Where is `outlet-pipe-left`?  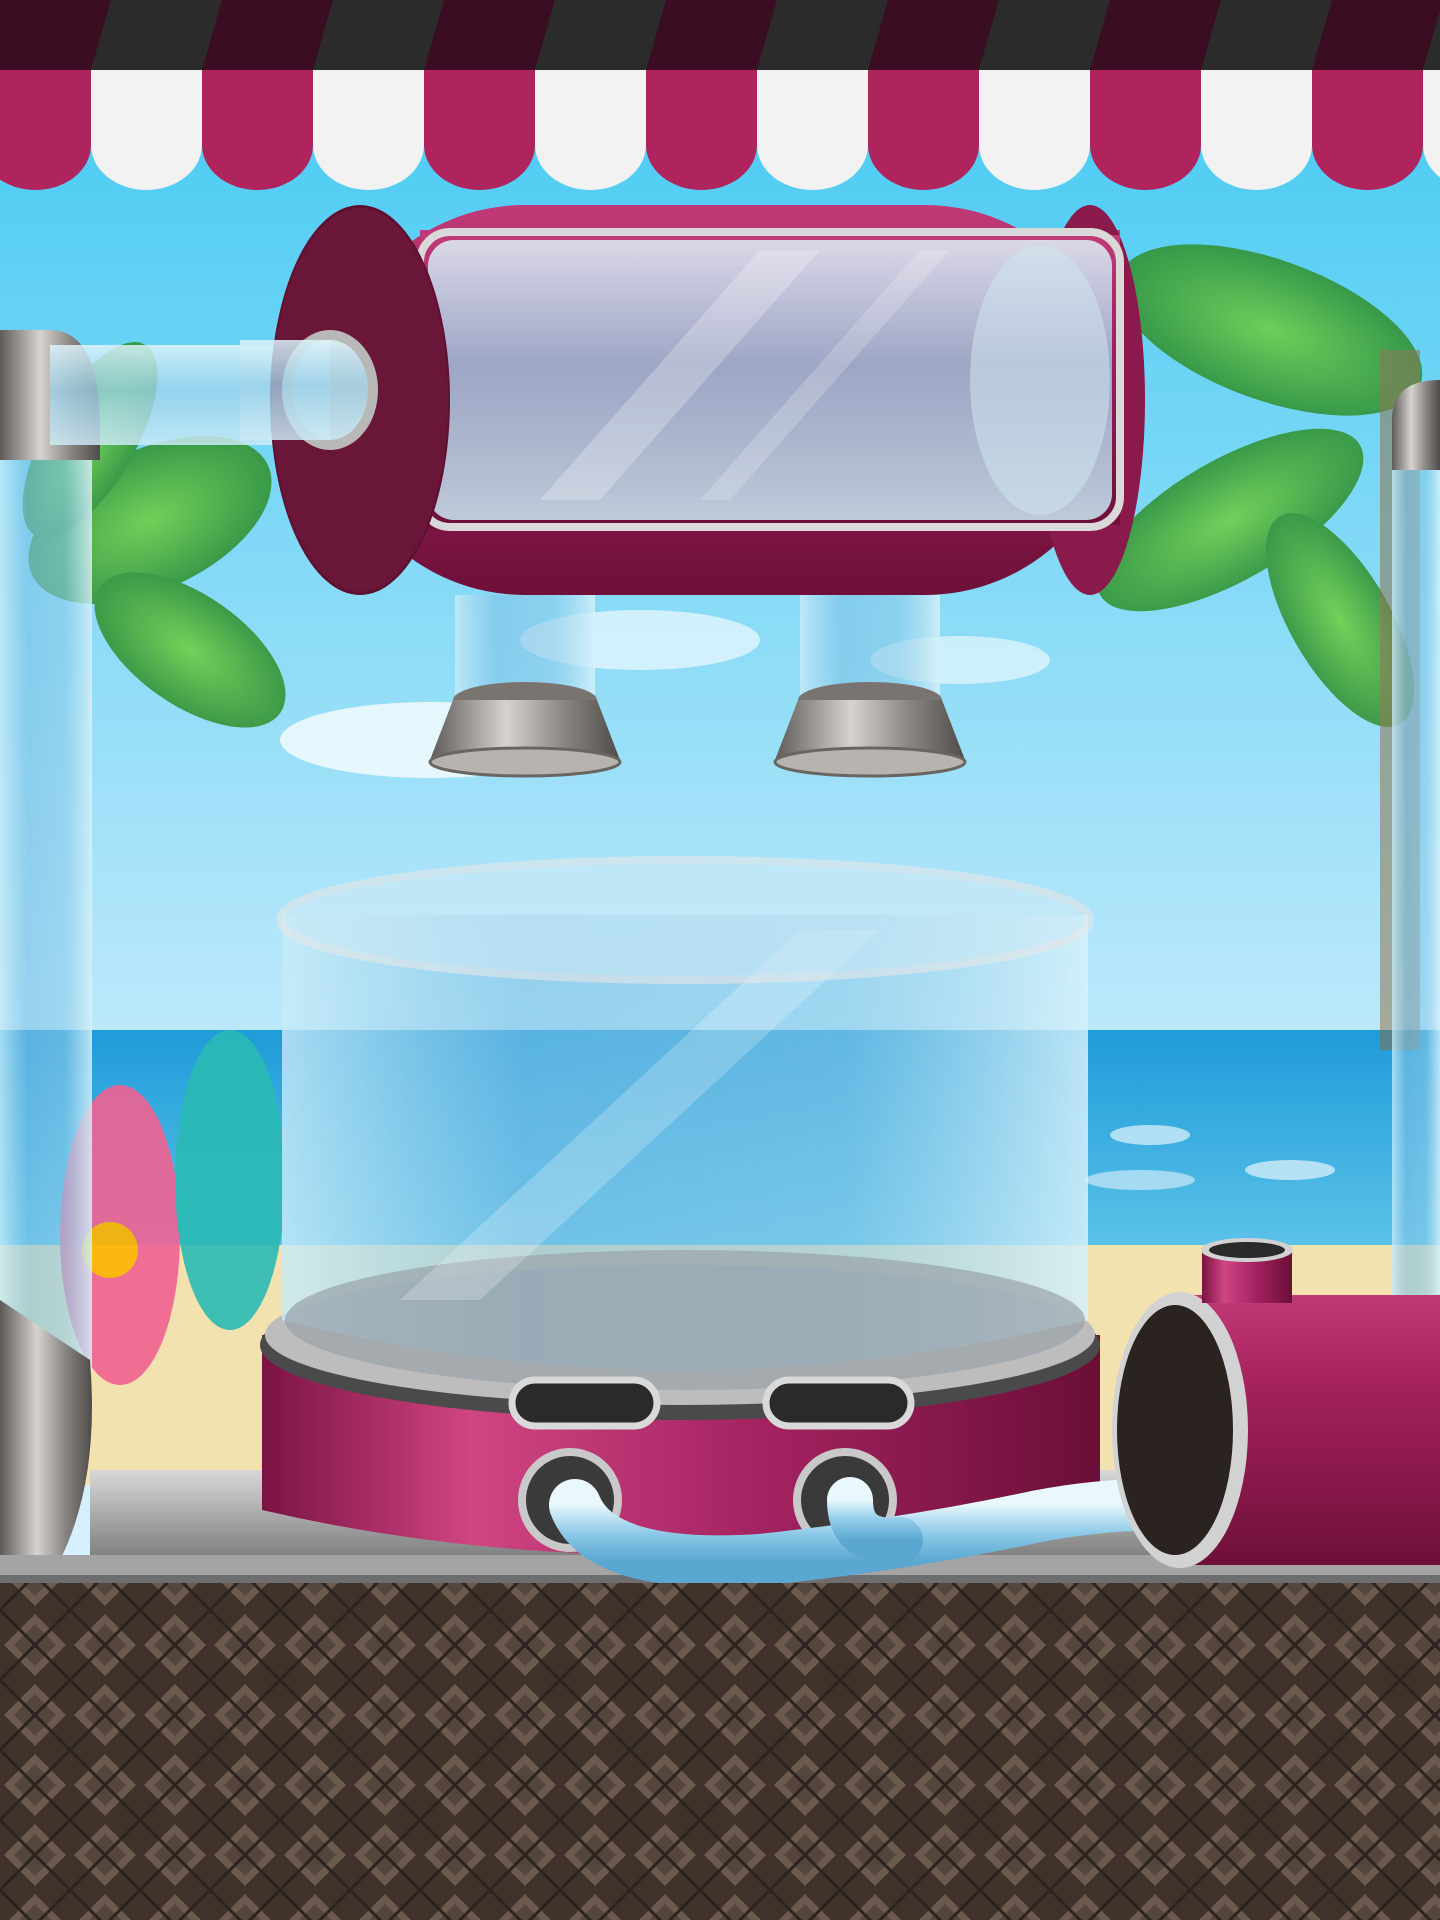
outlet-pipe-left is located at coordinates (525, 645).